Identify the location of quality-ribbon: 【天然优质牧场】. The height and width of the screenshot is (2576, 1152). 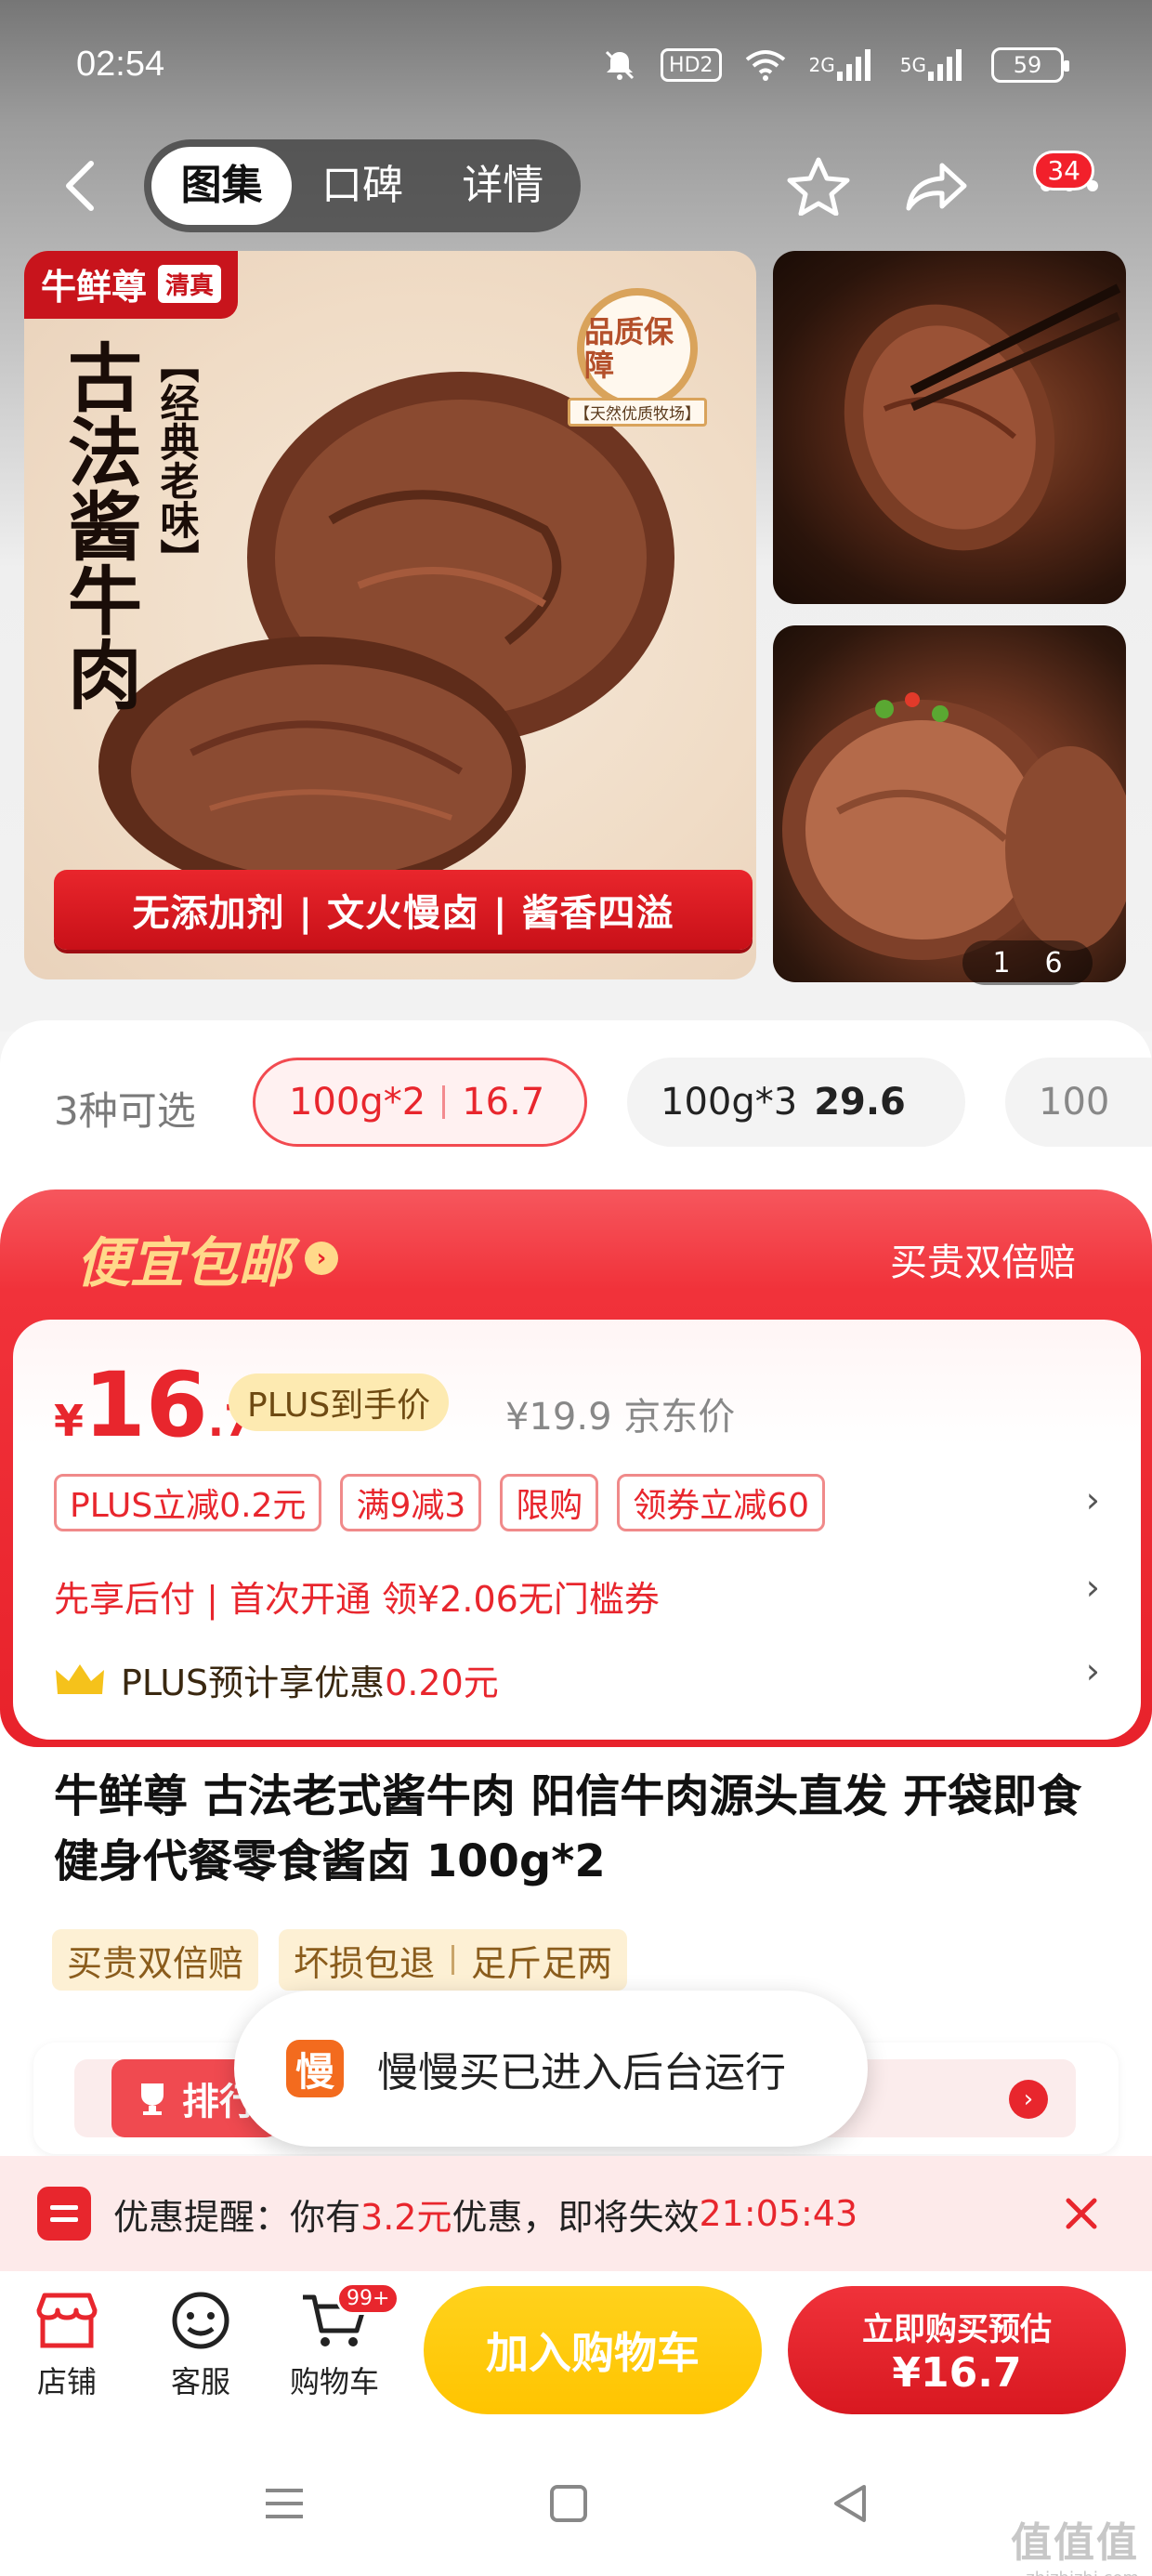
(637, 412).